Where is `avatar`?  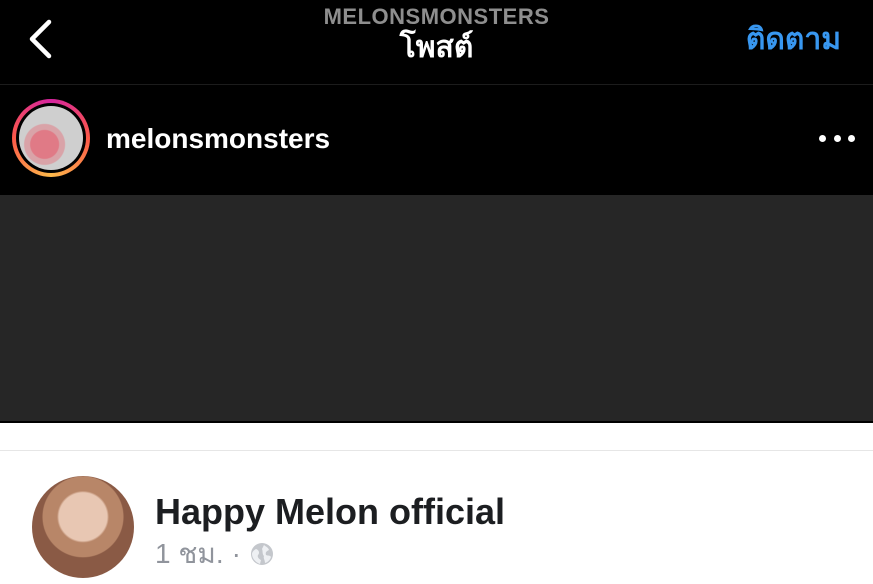 avatar is located at coordinates (51, 138).